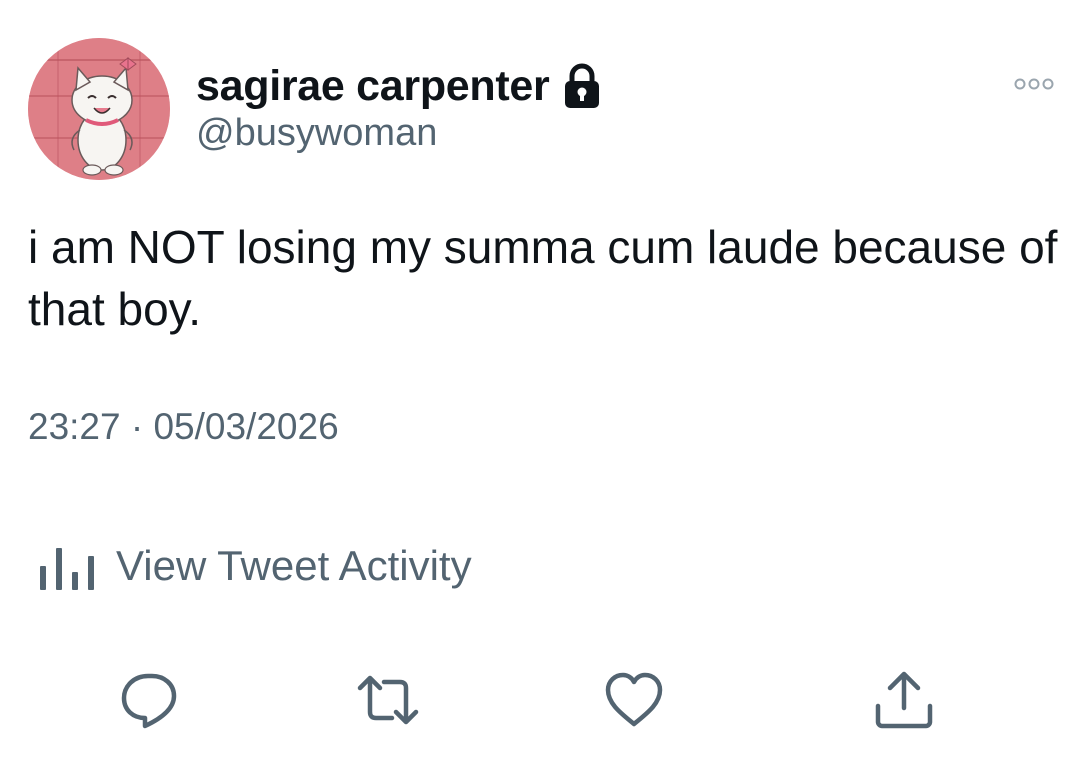  I want to click on reply-button, so click(150, 700).